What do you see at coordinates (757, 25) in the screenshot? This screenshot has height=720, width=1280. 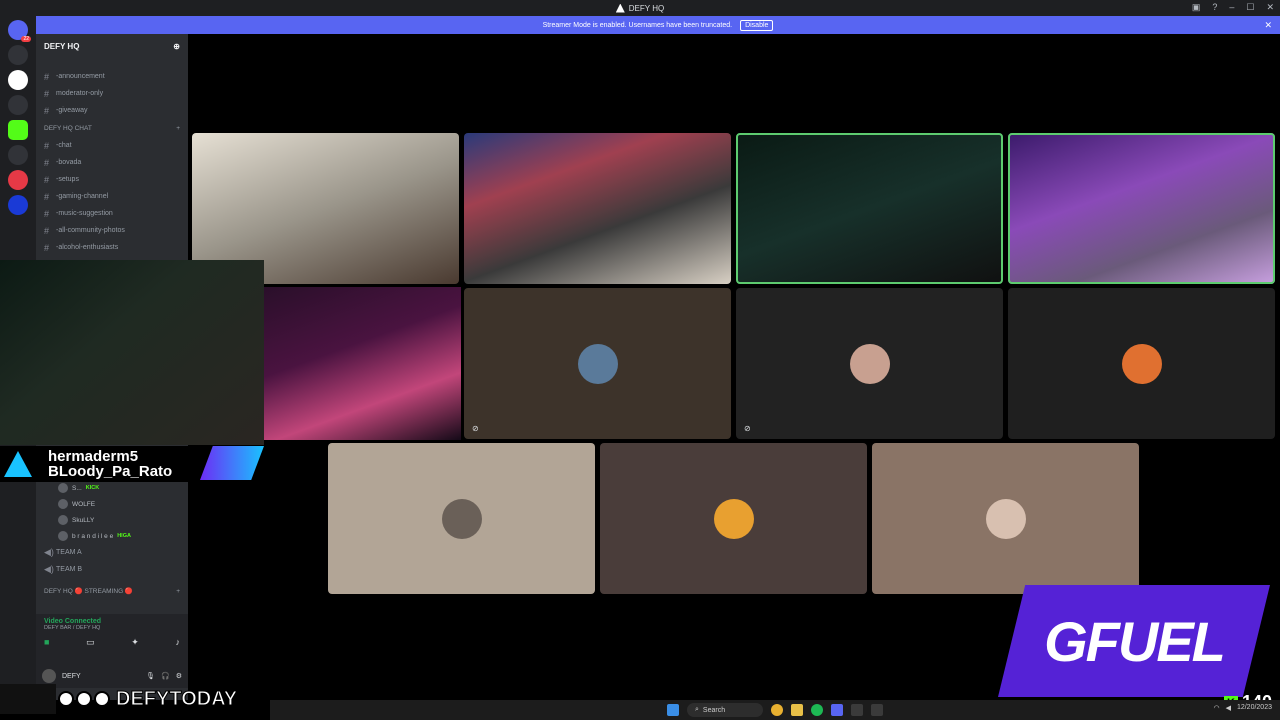 I see `disable-streamer-mode-button: Disable` at bounding box center [757, 25].